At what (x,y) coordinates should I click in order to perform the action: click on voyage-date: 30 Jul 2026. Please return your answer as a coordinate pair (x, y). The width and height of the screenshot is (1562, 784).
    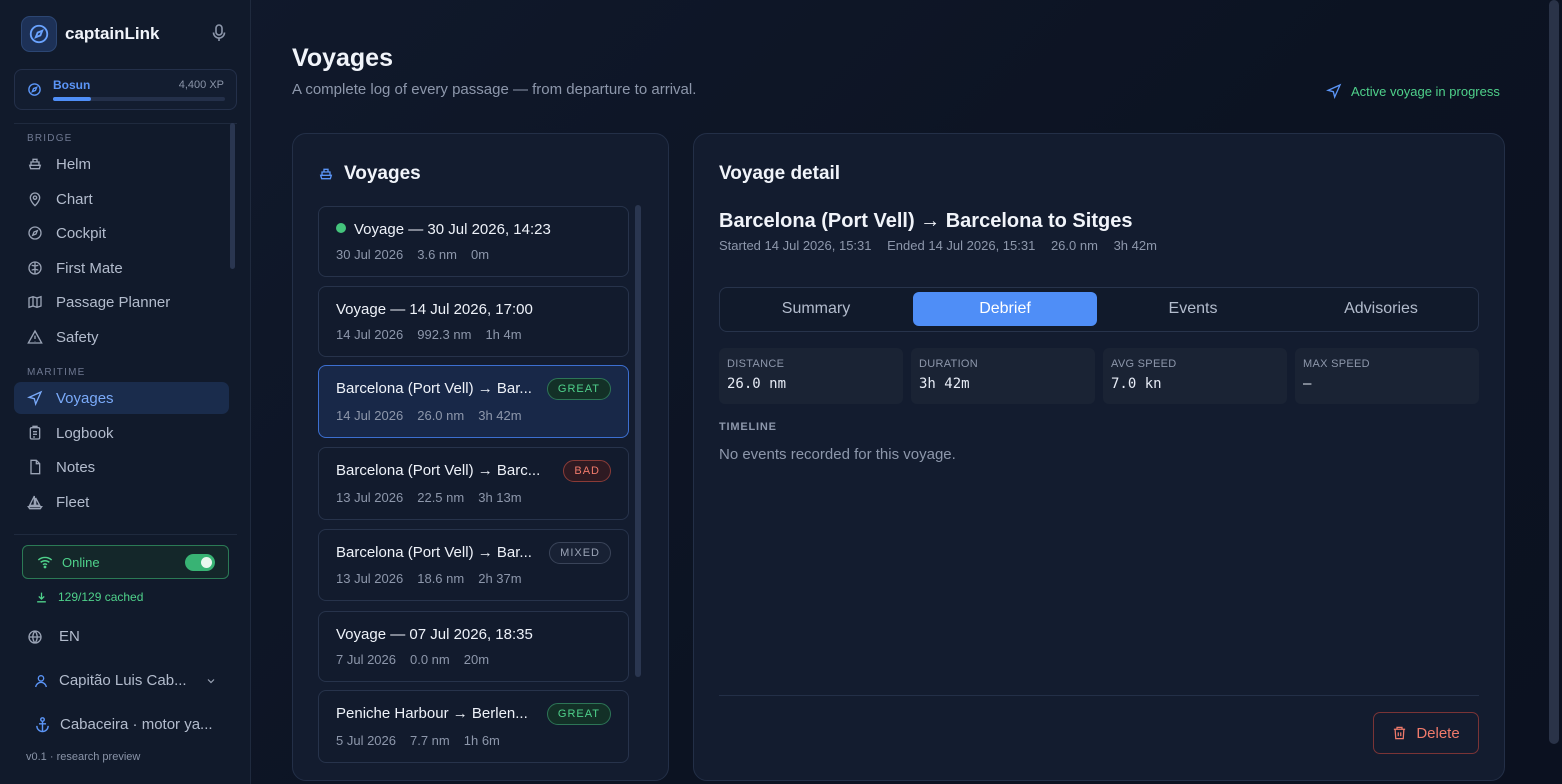
    Looking at the image, I should click on (370, 254).